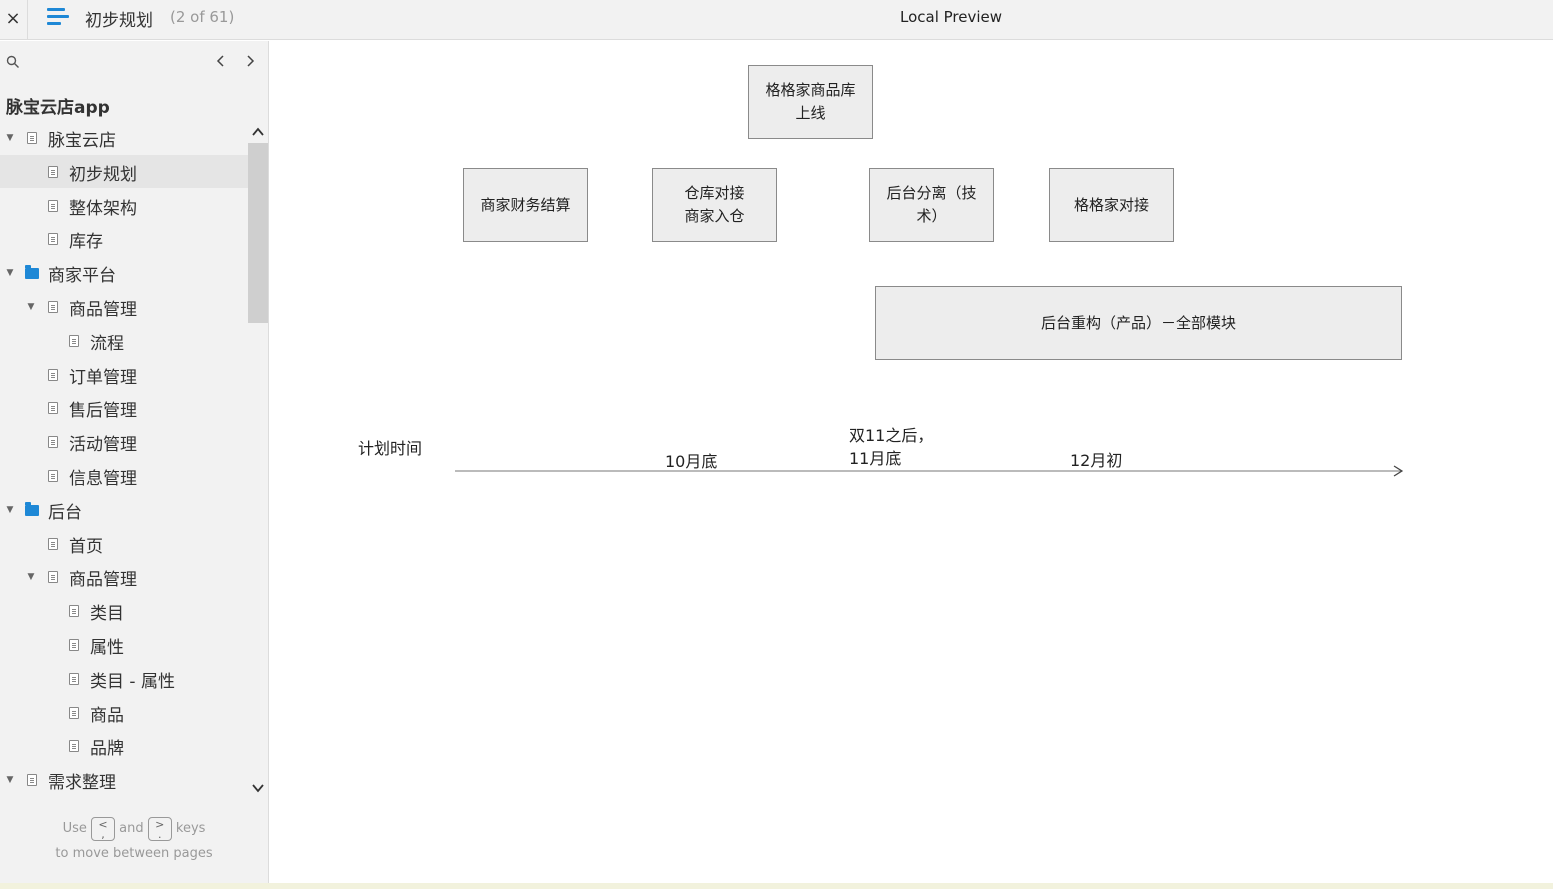 This screenshot has width=1553, height=889. Describe the element at coordinates (107, 749) in the screenshot. I see `sidebar-item-label: 品牌` at that location.